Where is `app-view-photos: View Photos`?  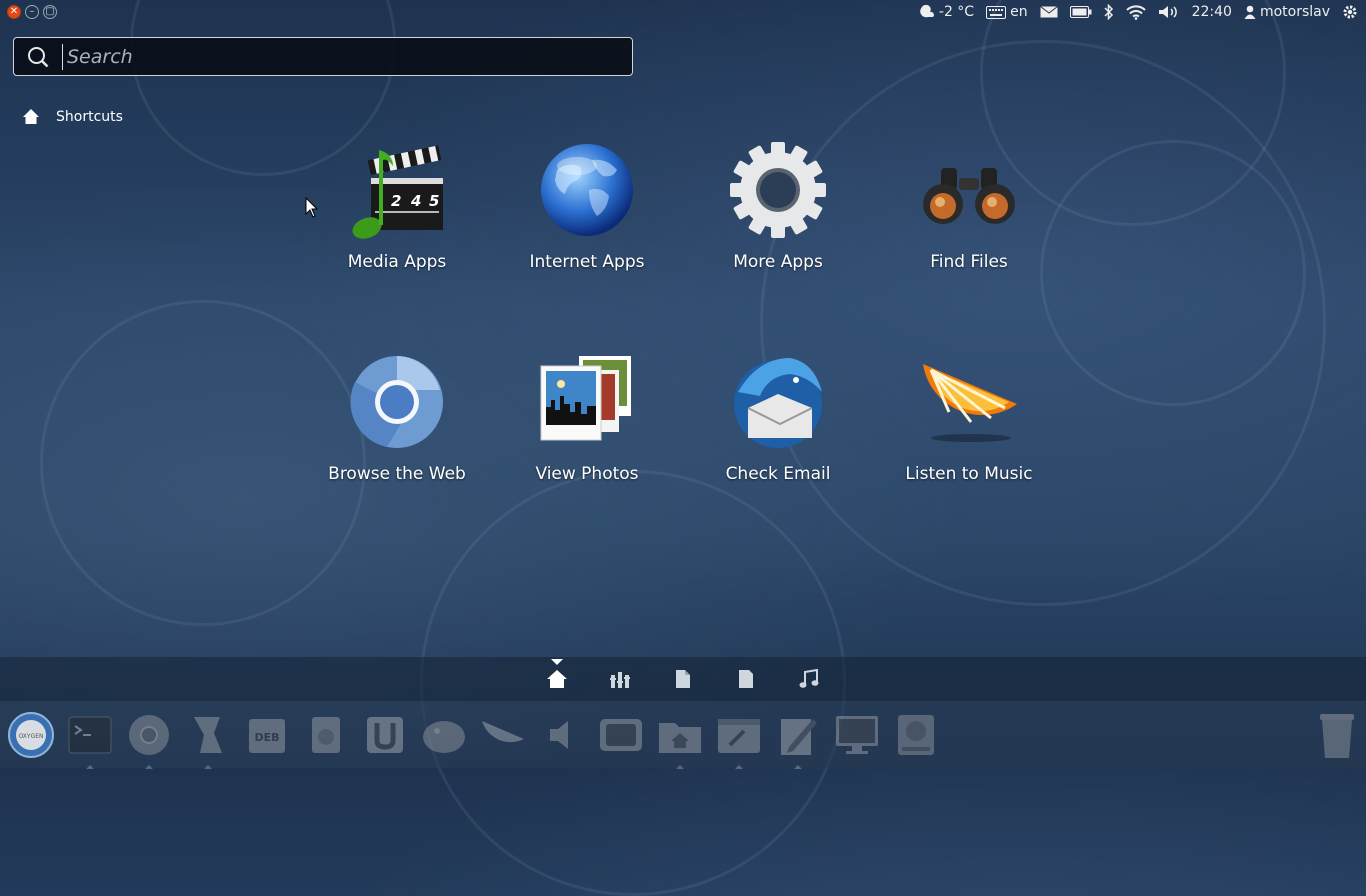 app-view-photos: View Photos is located at coordinates (587, 418).